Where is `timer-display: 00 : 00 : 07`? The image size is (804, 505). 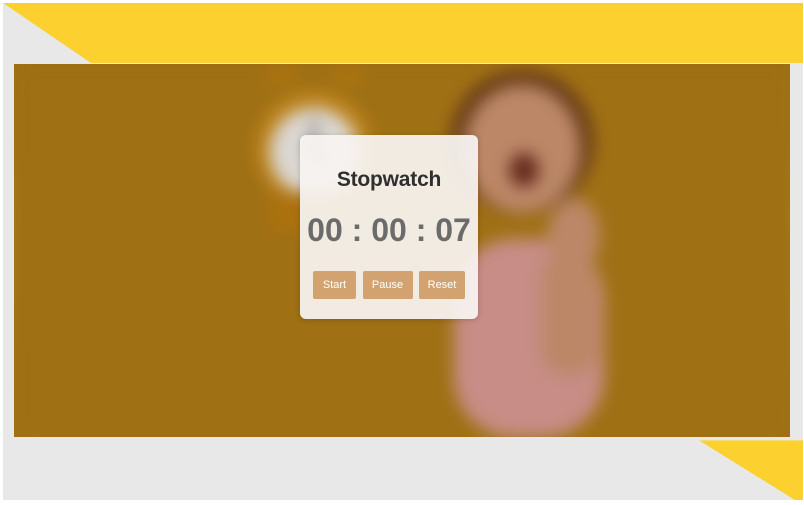 timer-display: 00 : 00 : 07 is located at coordinates (389, 230).